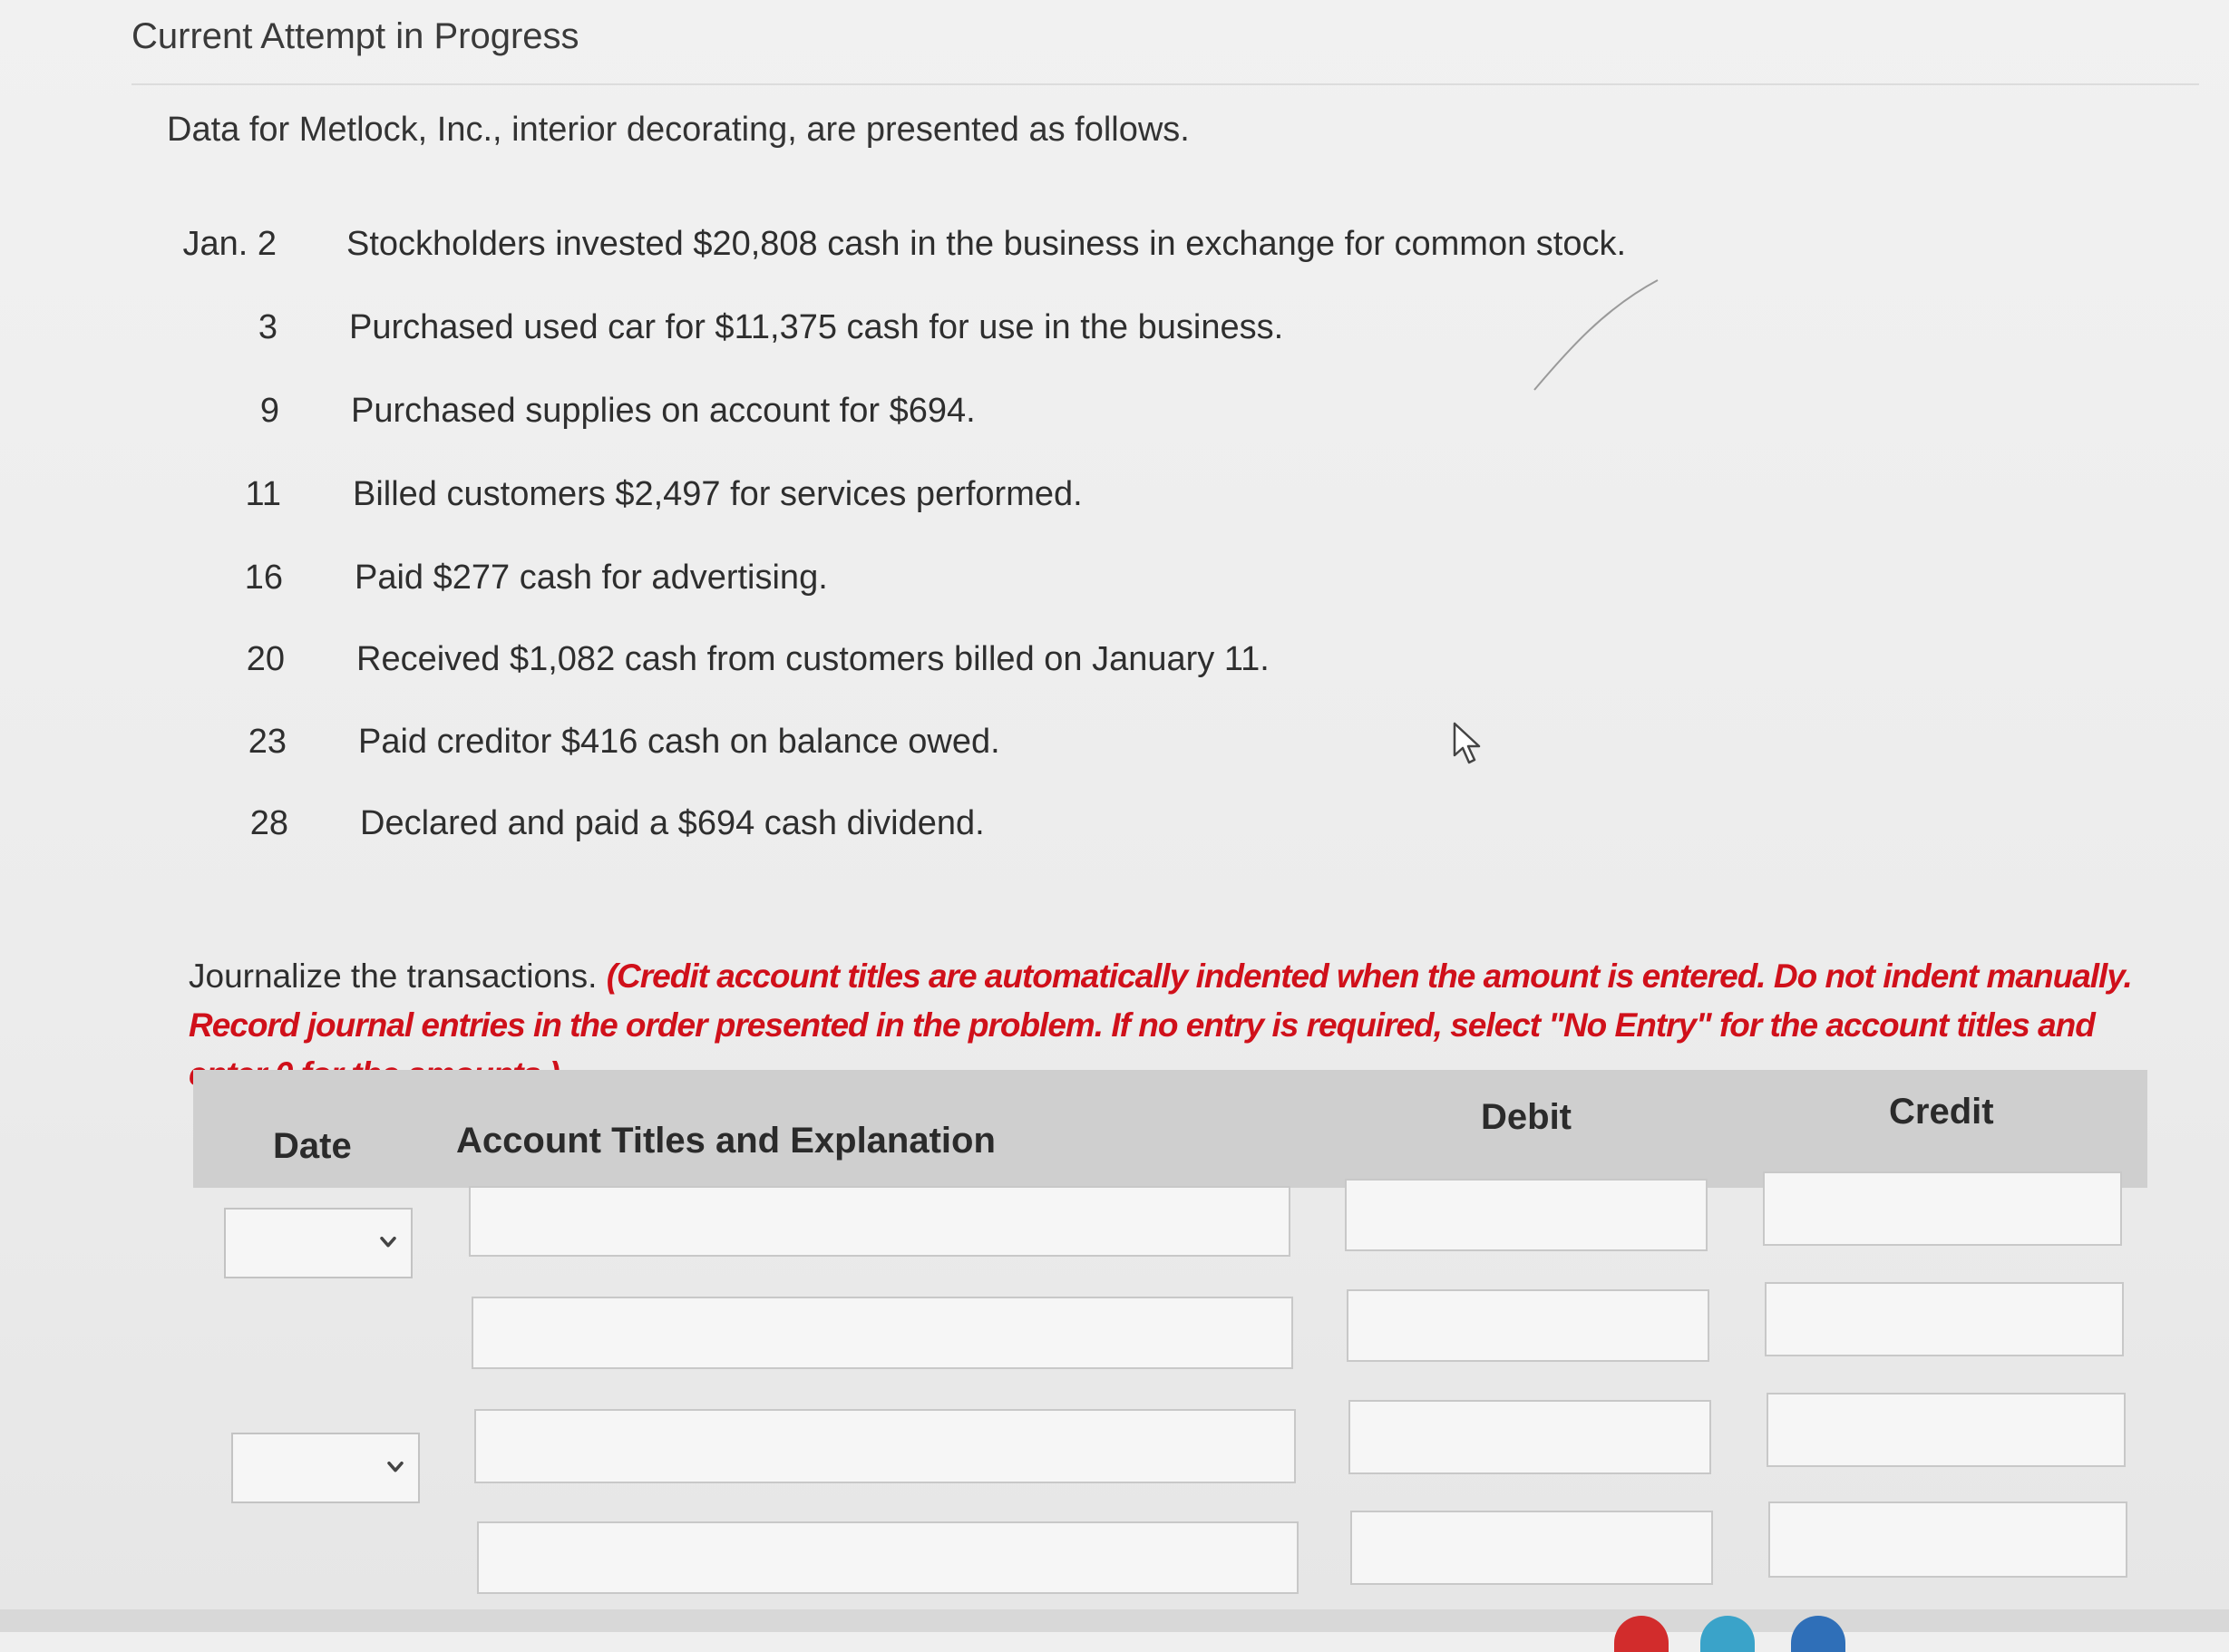 This screenshot has height=1652, width=2229. Describe the element at coordinates (672, 823) in the screenshot. I see `transaction-description: Declared and paid a $694 cash dividend.` at that location.